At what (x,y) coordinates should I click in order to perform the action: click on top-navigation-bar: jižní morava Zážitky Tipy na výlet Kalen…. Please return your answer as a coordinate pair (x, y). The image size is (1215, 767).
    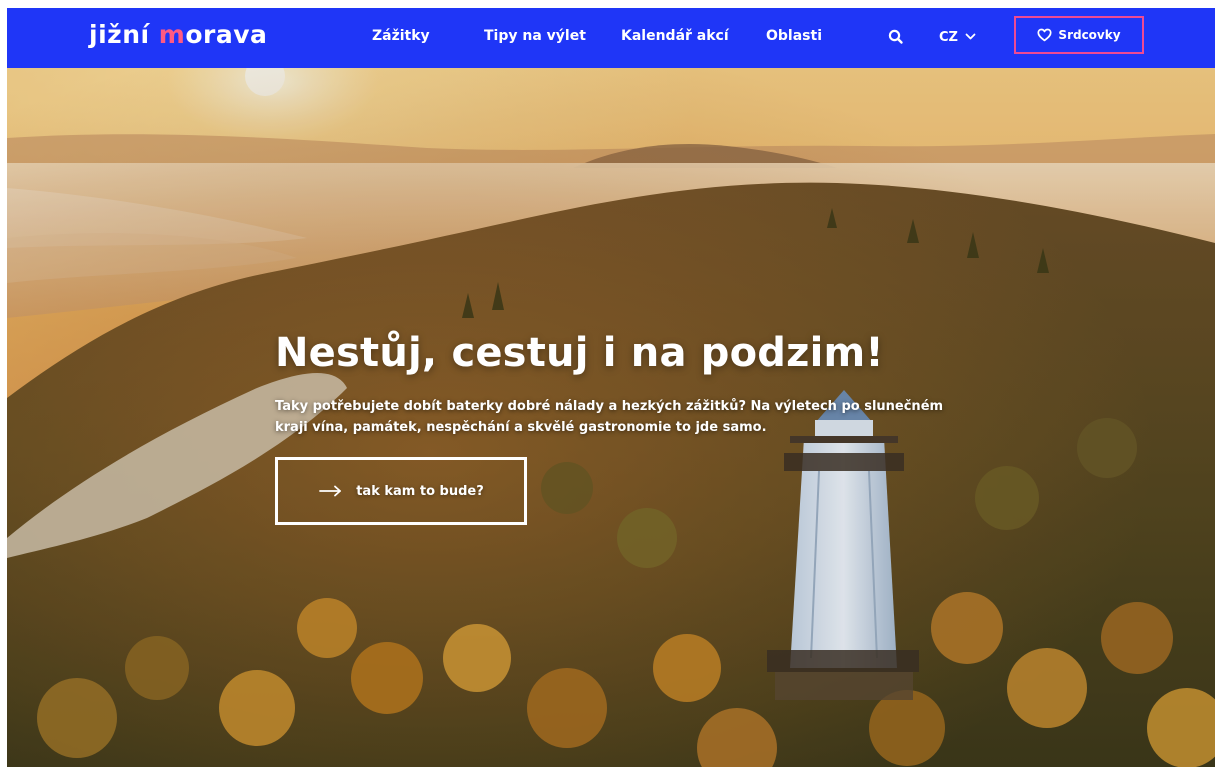
    Looking at the image, I should click on (611, 38).